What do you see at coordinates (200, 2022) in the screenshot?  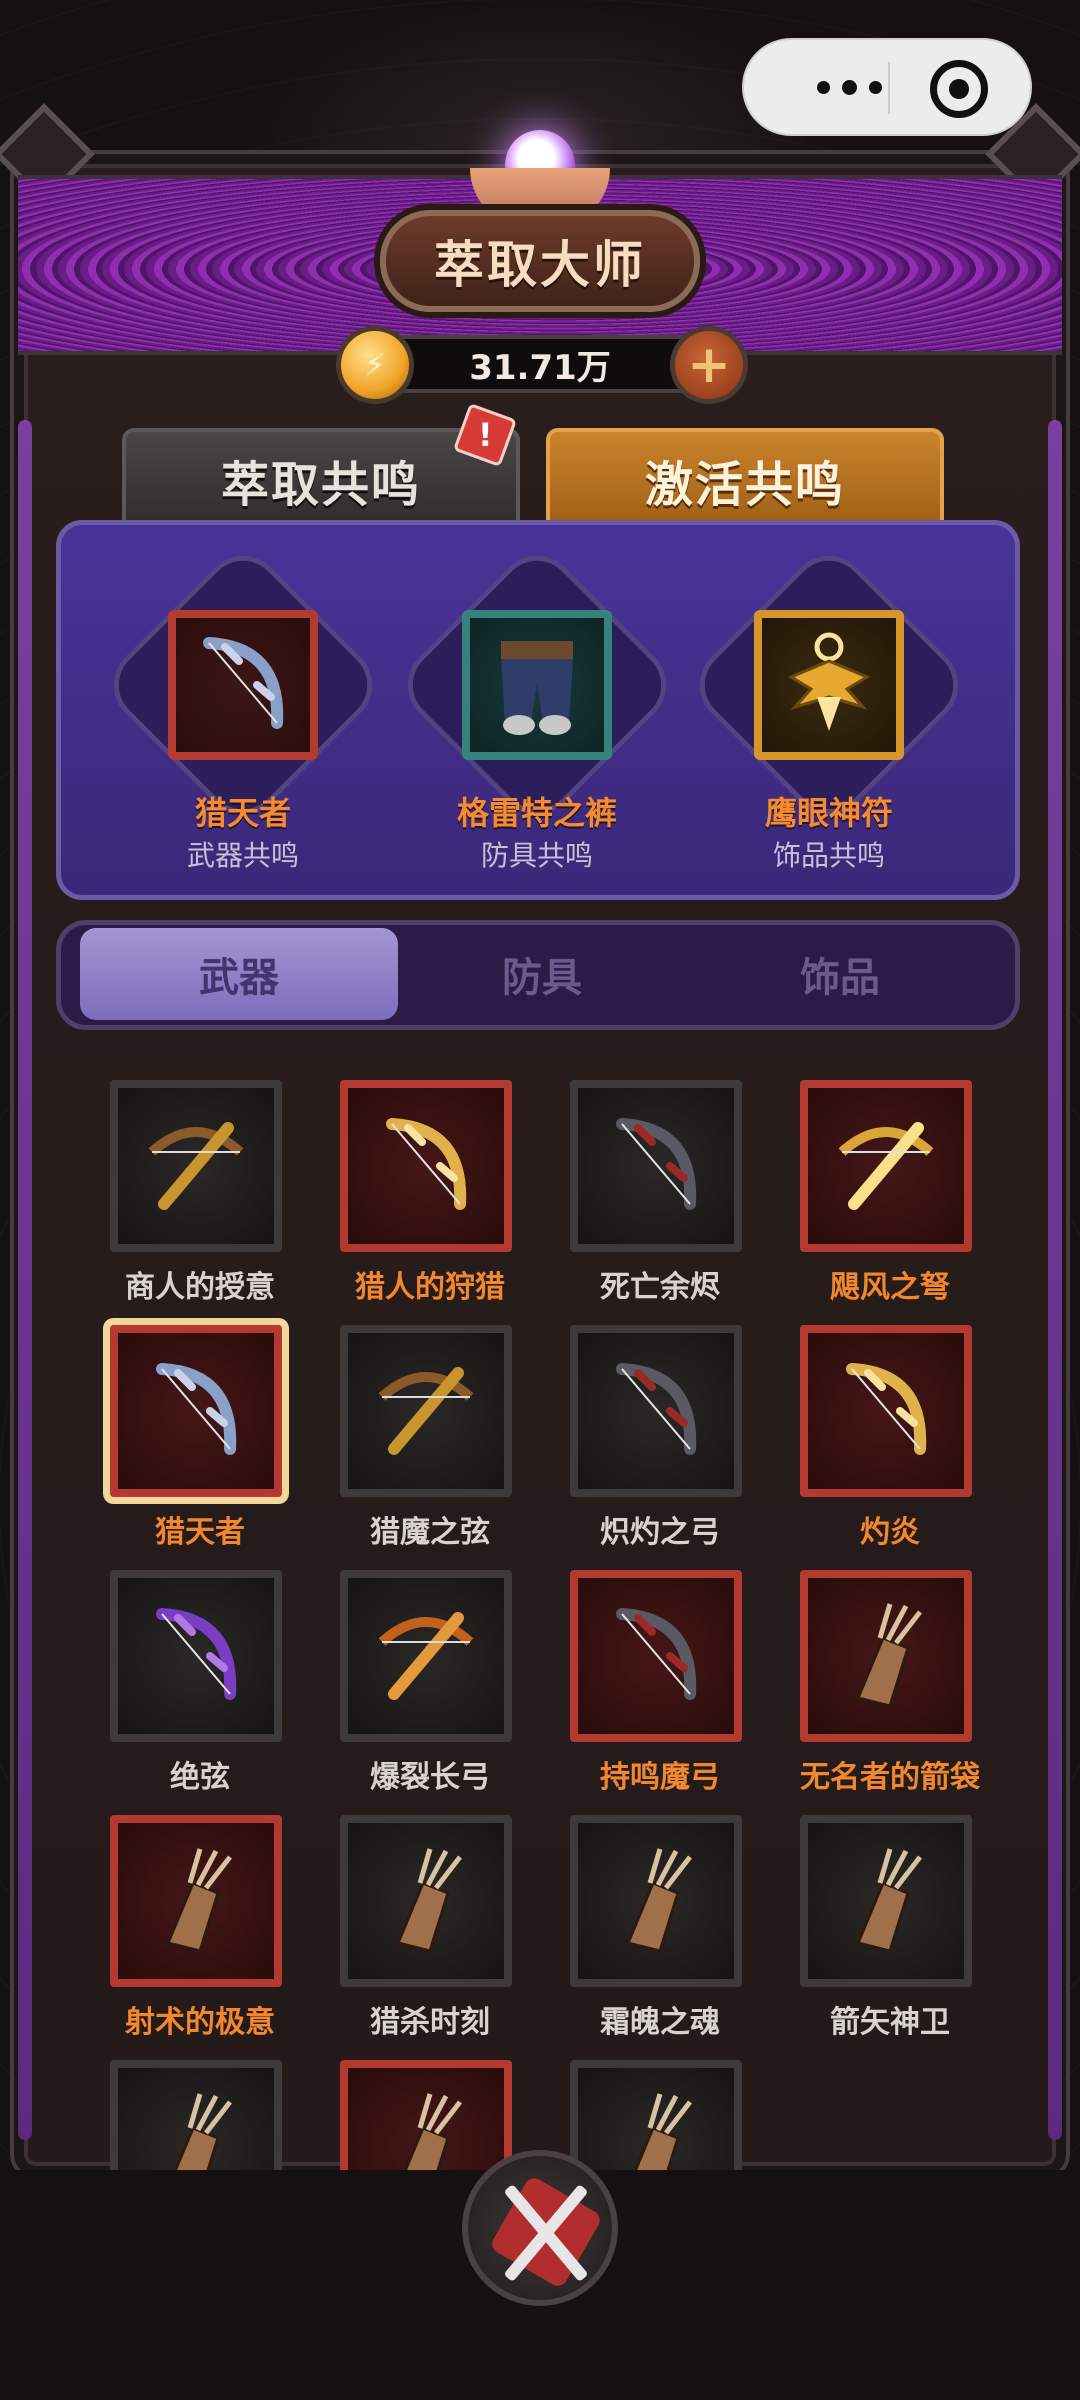 I see `item-name: 射术的极意` at bounding box center [200, 2022].